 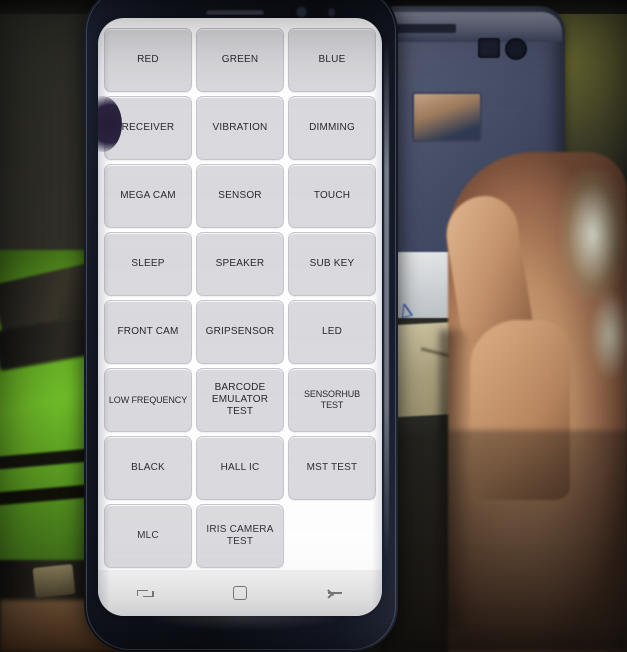 I want to click on test-button-barcode-emulator-test: BARCODE EMULATOR TEST, so click(x=240, y=400).